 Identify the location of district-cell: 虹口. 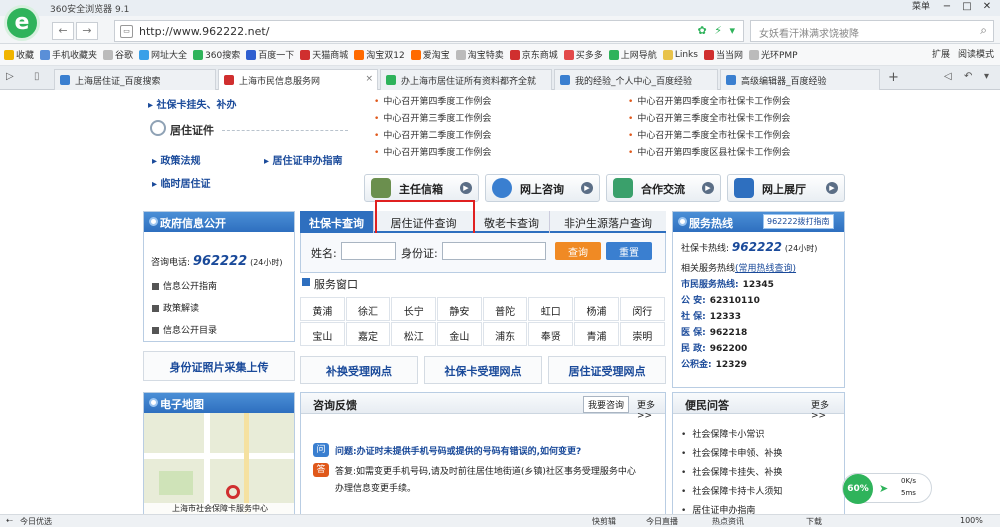
(551, 309).